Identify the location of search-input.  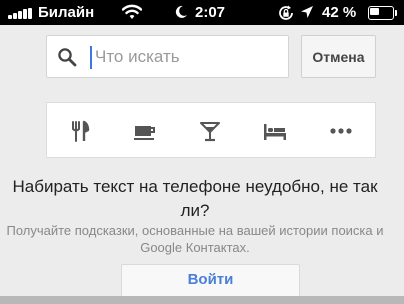
(189, 57).